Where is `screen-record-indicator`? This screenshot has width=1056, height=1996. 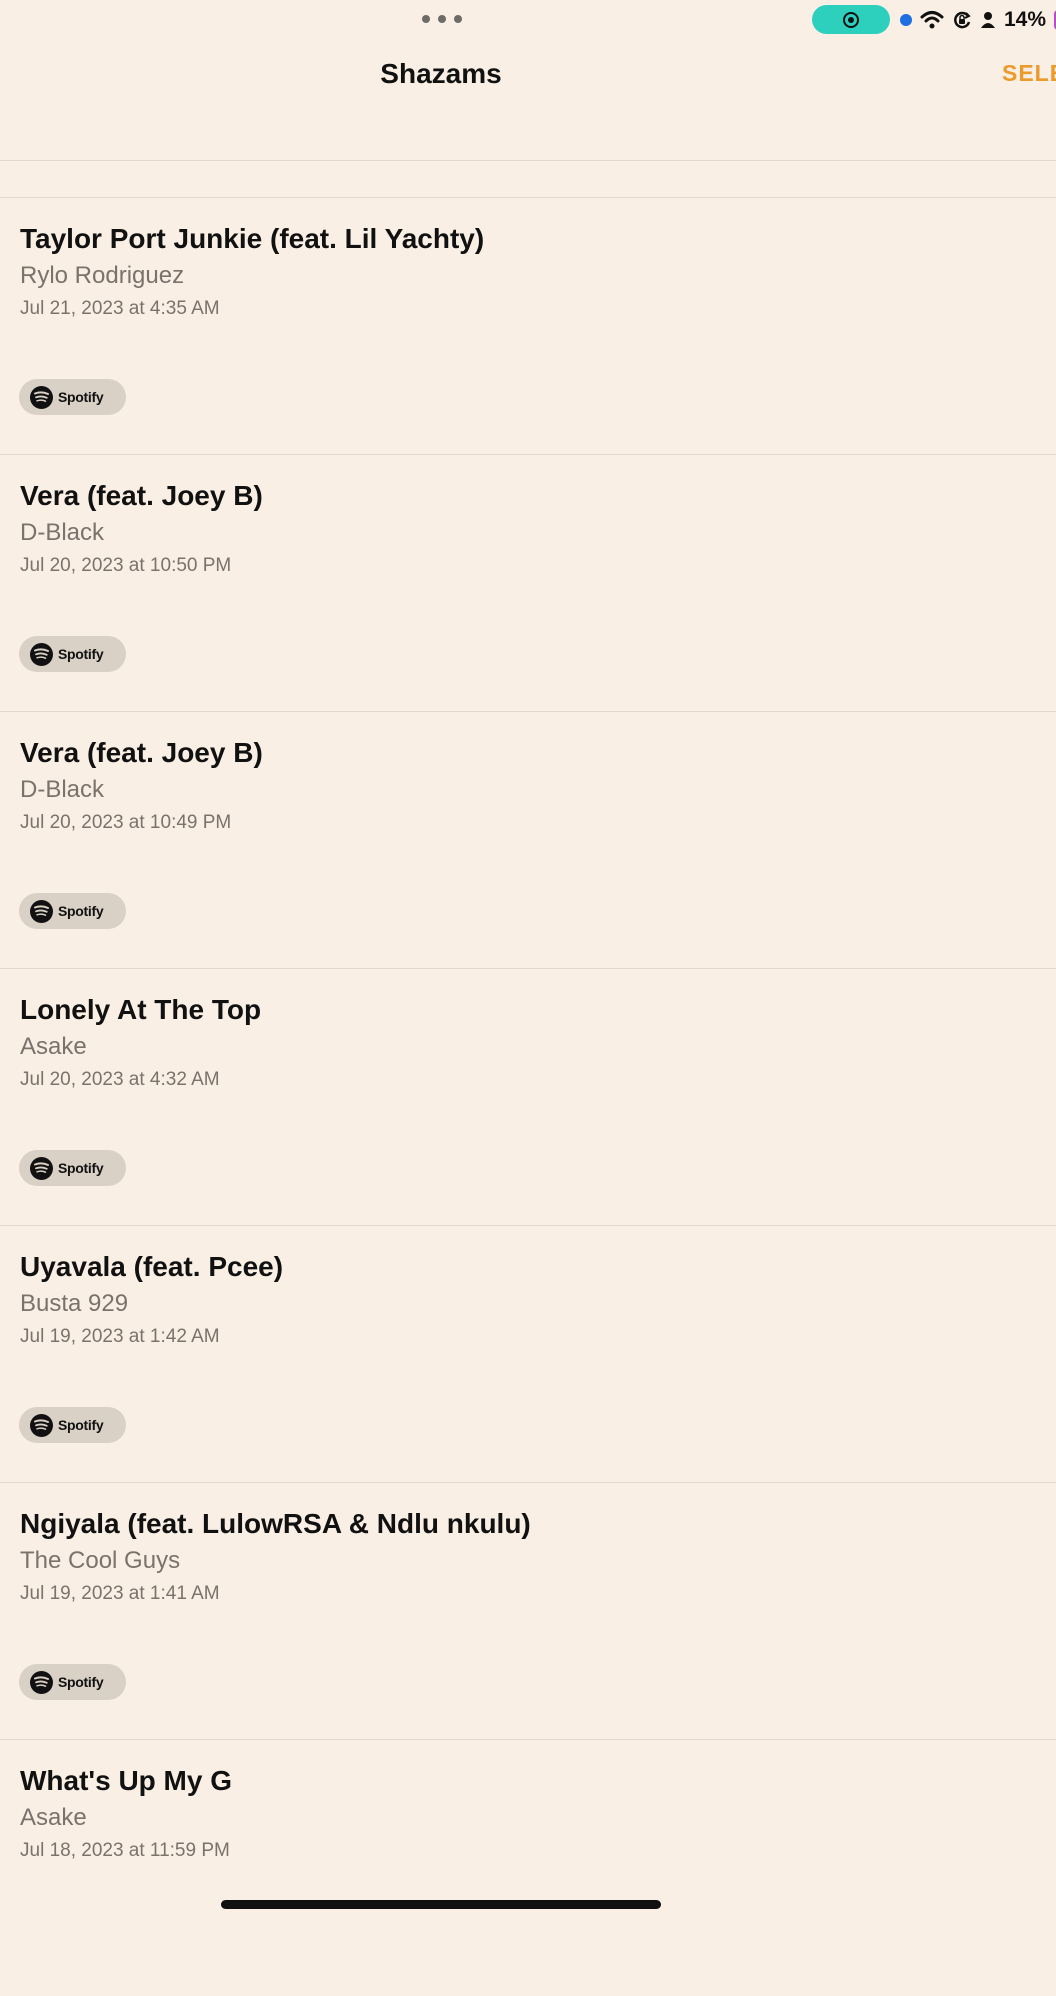
screen-record-indicator is located at coordinates (851, 19).